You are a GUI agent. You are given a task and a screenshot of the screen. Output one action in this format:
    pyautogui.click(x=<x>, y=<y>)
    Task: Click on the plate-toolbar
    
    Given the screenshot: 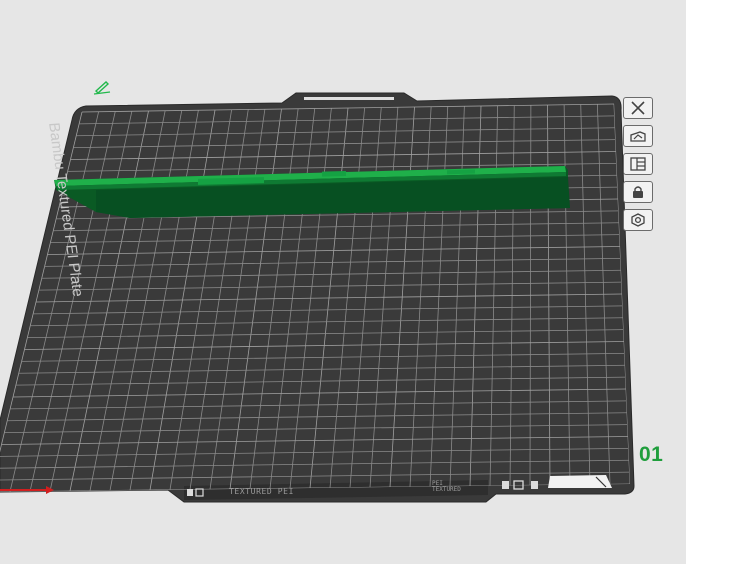 What is the action you would take?
    pyautogui.click(x=641, y=164)
    